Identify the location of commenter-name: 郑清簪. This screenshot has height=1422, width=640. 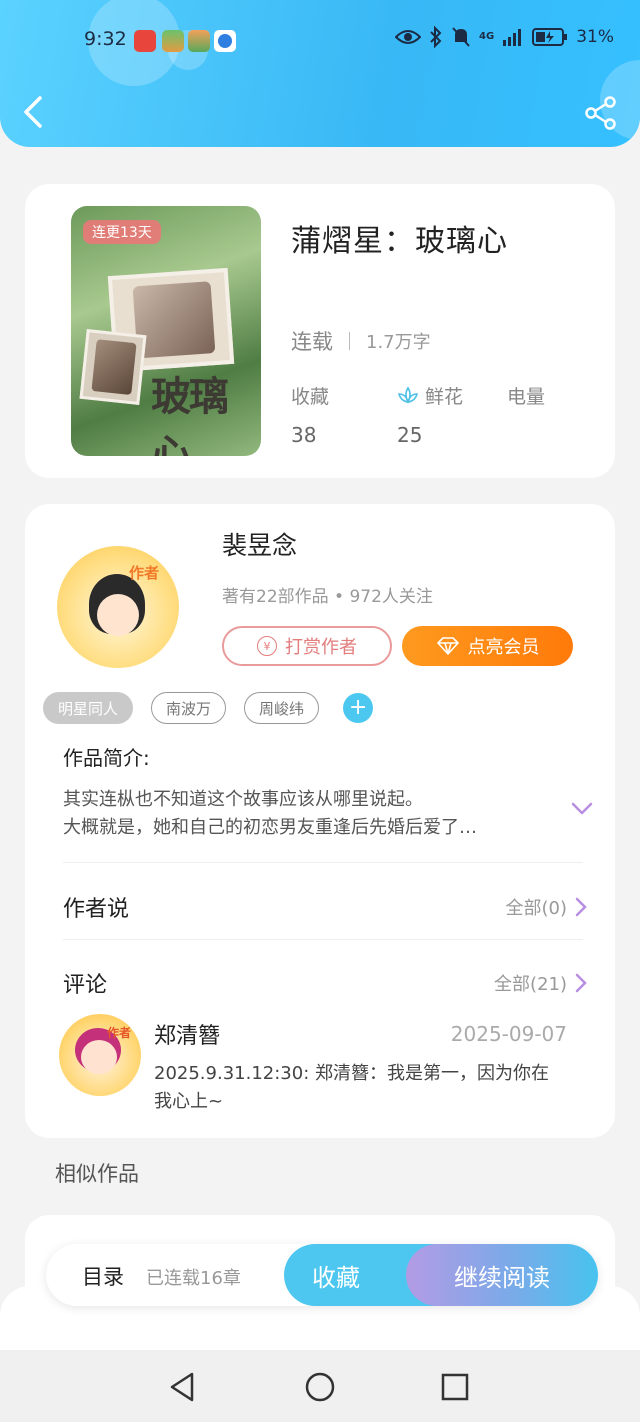
(187, 1034).